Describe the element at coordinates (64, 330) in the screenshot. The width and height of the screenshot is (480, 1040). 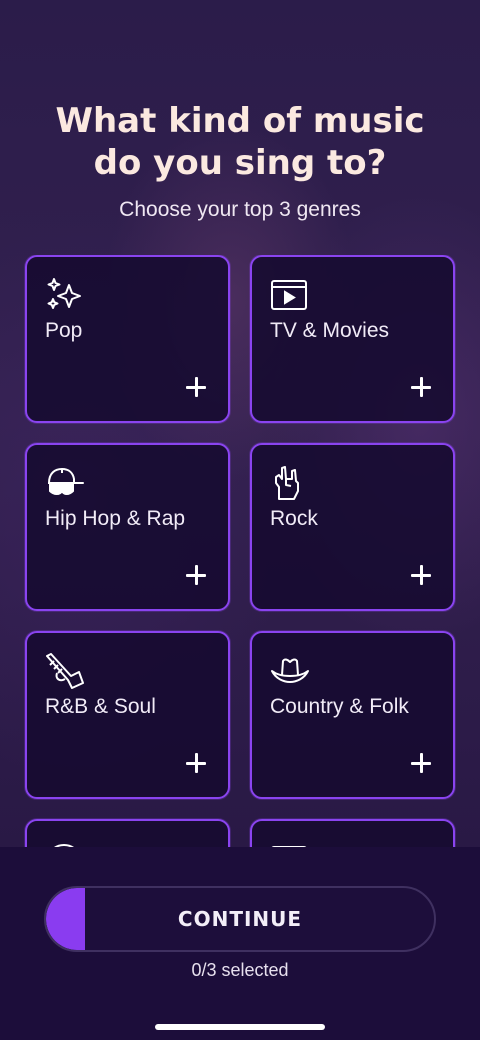
I see `genre-label: Pop` at that location.